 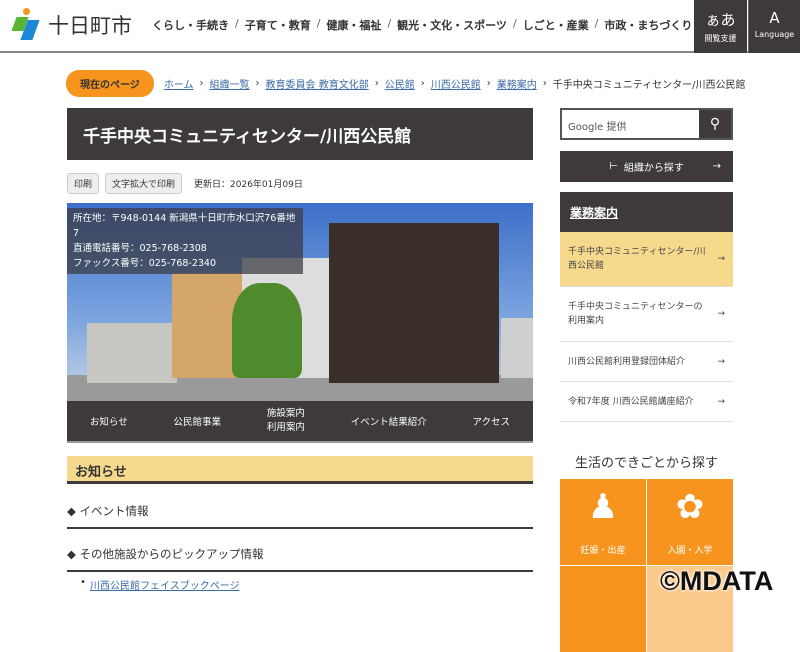 What do you see at coordinates (627, 361) in the screenshot?
I see `side-item-label: 川西公民館利用登録団体紹介` at bounding box center [627, 361].